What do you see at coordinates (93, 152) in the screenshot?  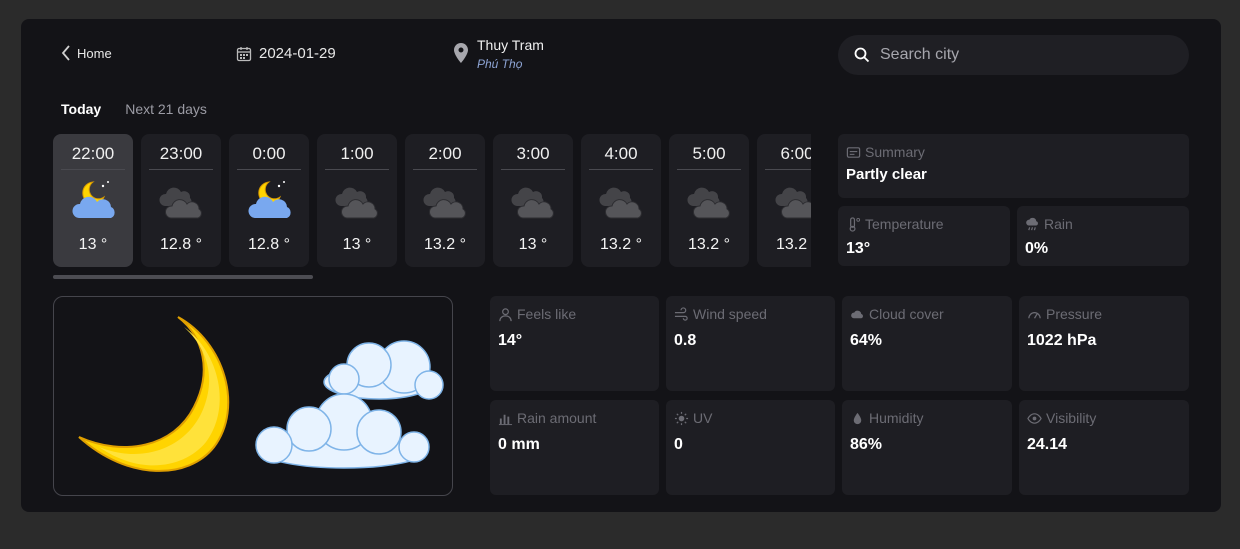 I see `hour-time: 22:00` at bounding box center [93, 152].